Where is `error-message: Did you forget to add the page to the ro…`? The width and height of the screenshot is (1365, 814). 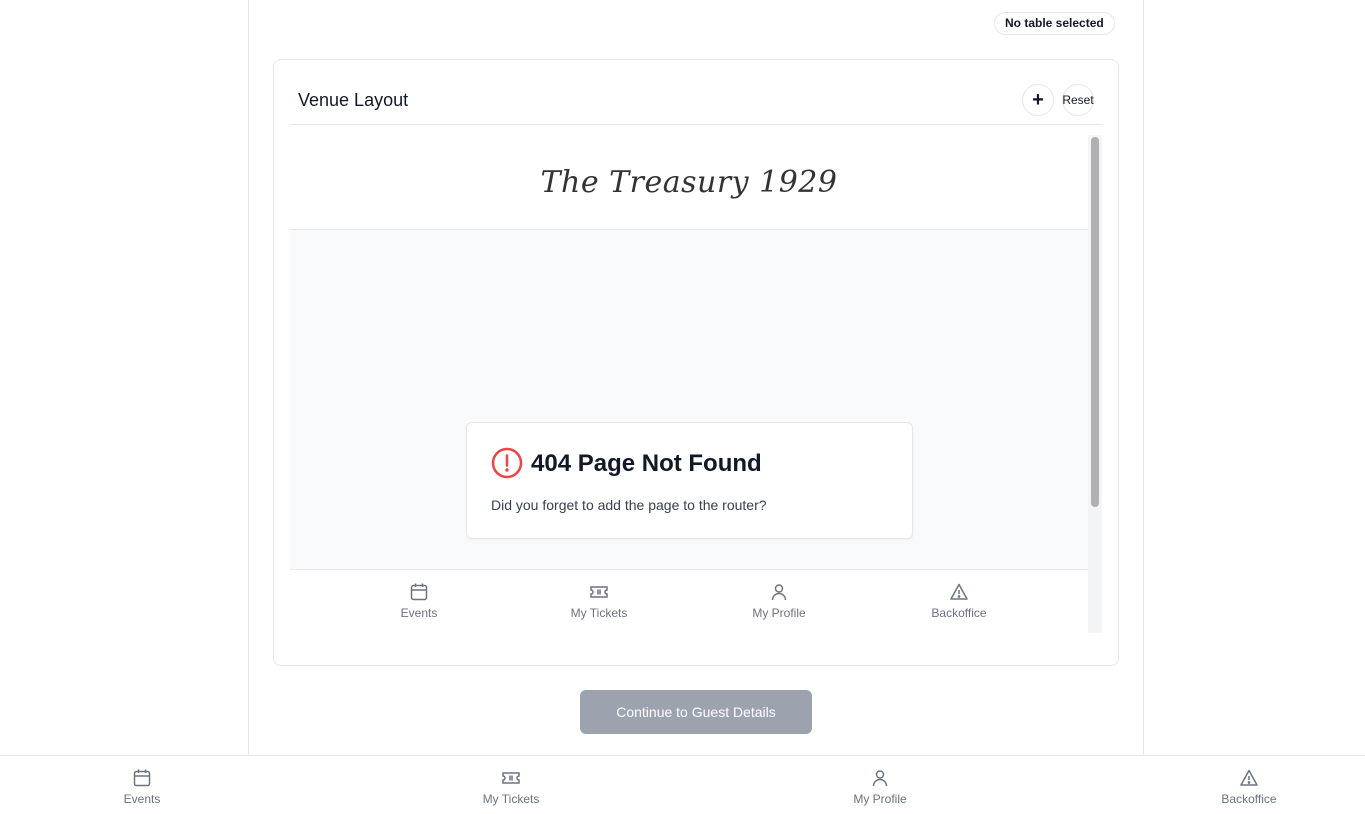 error-message: Did you forget to add the page to the ro… is located at coordinates (629, 505).